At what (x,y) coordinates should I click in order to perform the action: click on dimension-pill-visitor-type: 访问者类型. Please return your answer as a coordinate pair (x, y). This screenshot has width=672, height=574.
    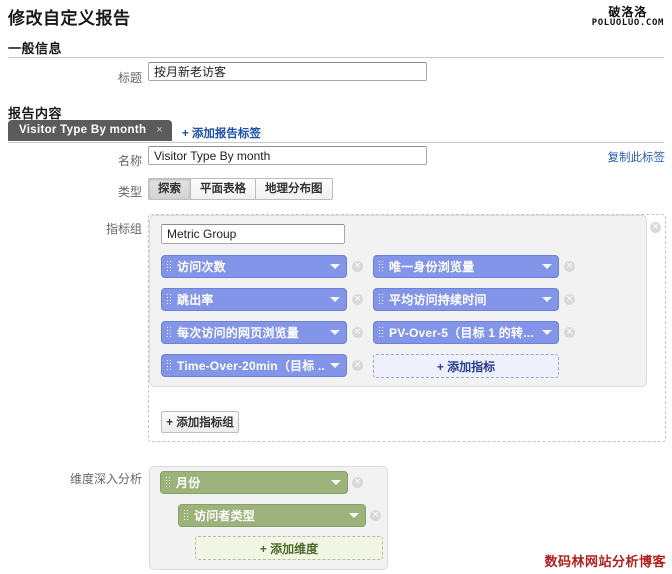
    Looking at the image, I should click on (272, 515).